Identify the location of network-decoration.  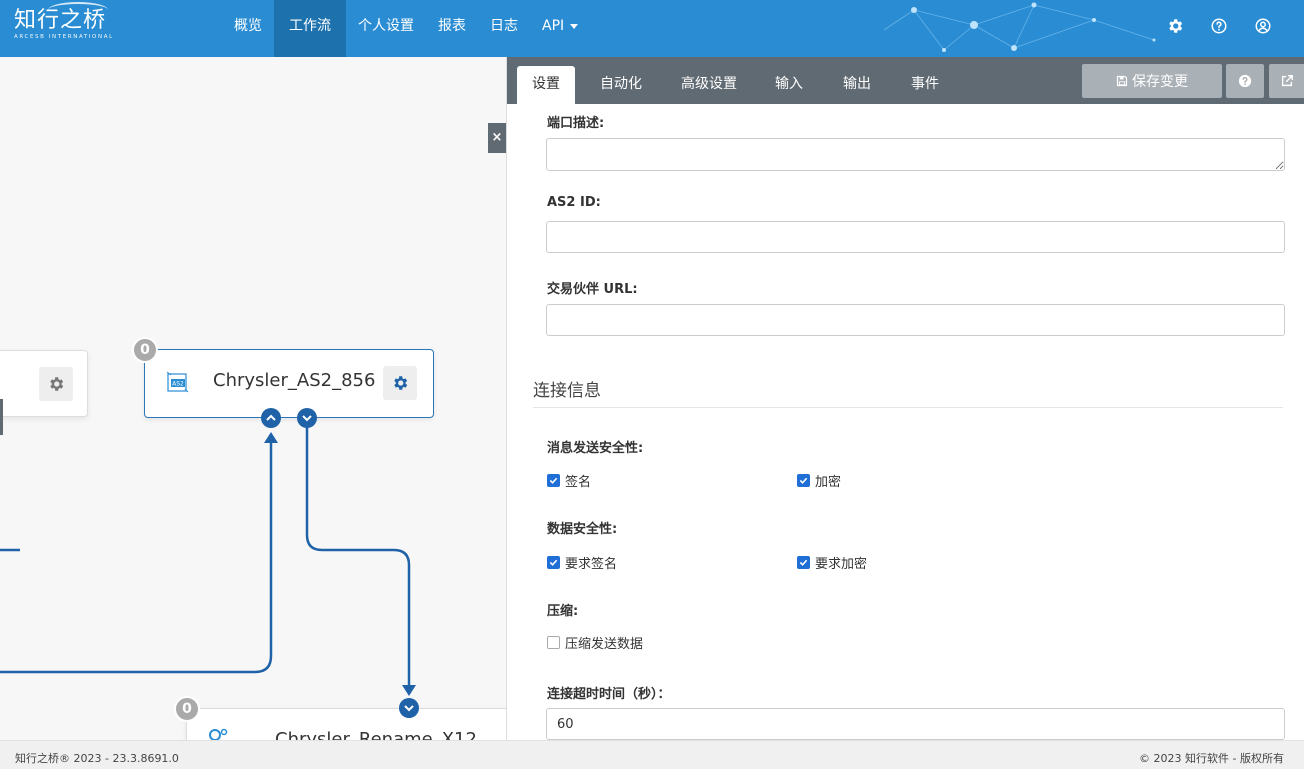
(1020, 27).